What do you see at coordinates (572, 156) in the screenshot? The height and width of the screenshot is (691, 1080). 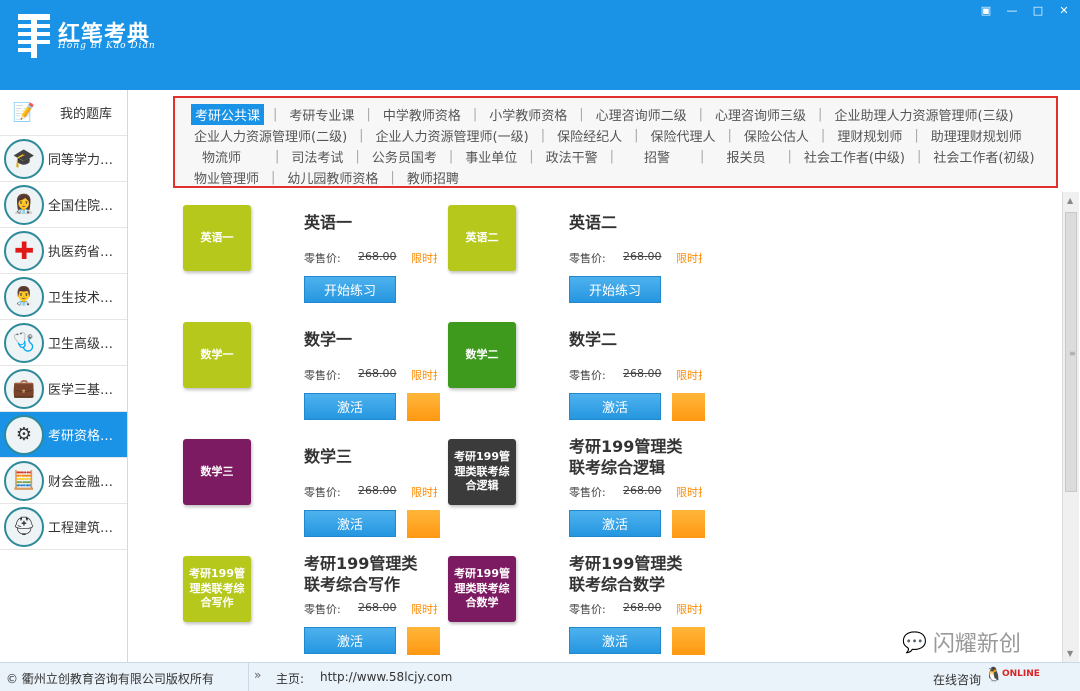 I see `tab-police-officer: 政法干警` at bounding box center [572, 156].